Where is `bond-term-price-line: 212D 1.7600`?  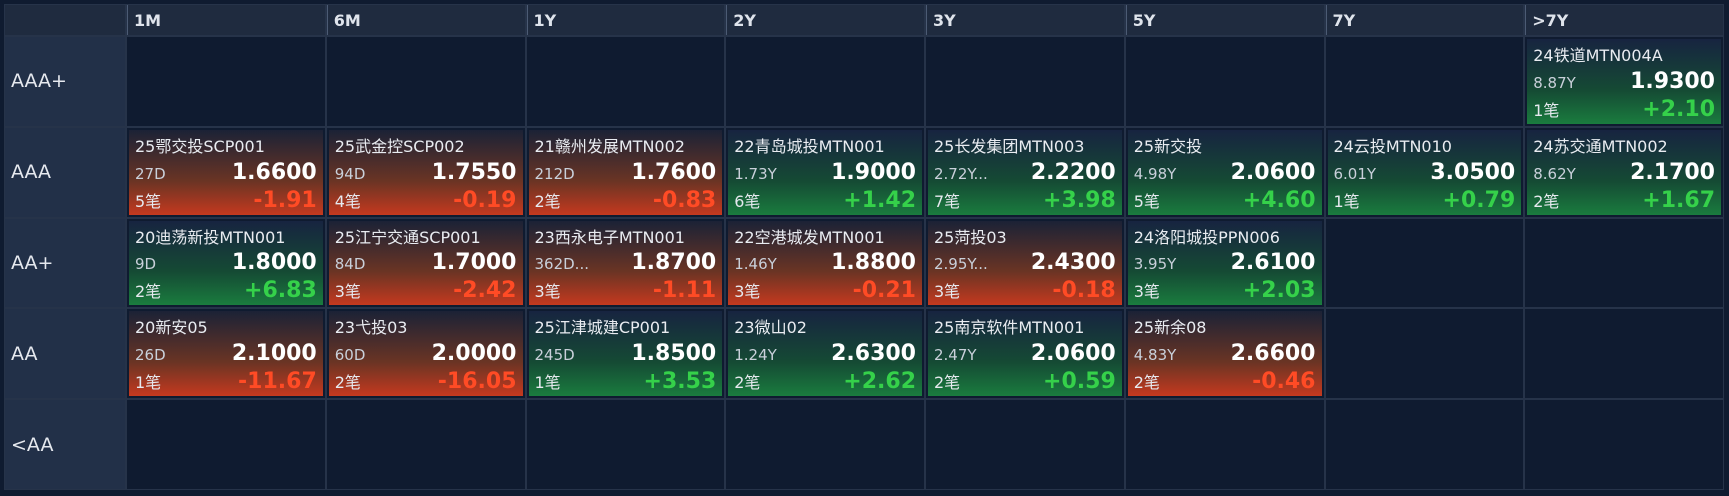
bond-term-price-line: 212D 1.7600 is located at coordinates (626, 172).